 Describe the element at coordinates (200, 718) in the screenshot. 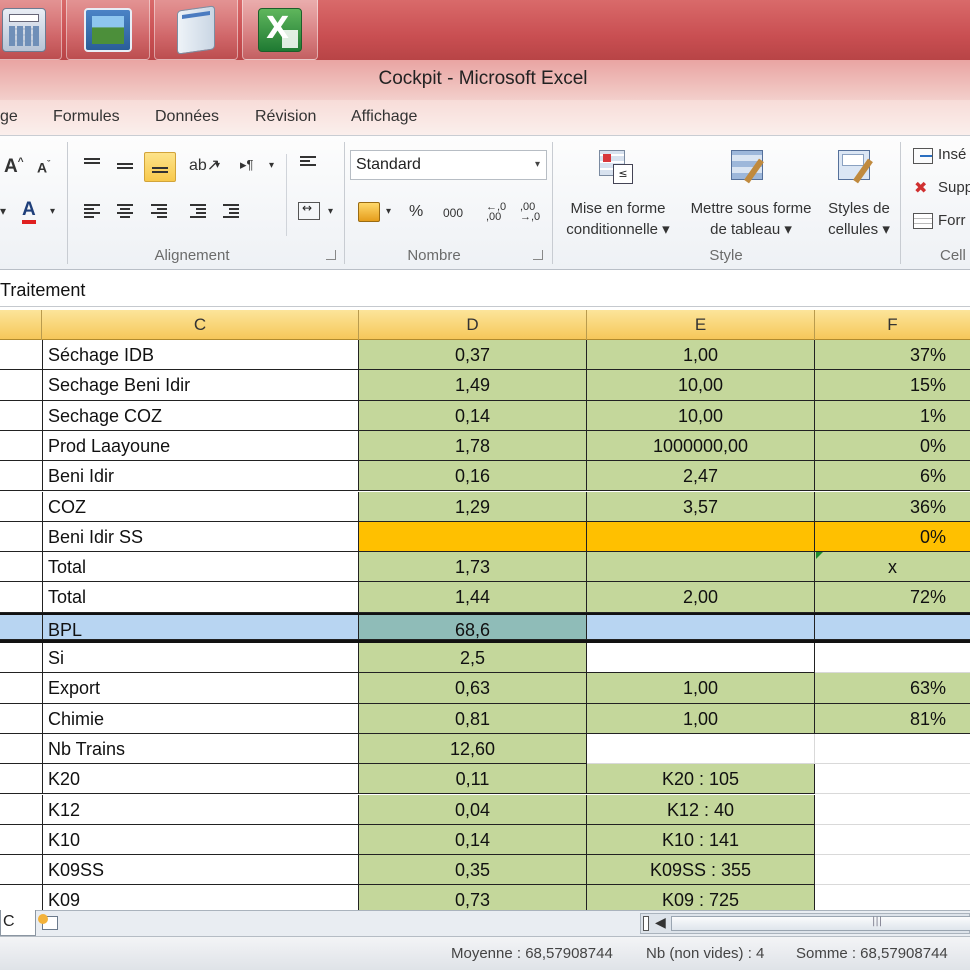

I see `cell-c: Chimie` at that location.